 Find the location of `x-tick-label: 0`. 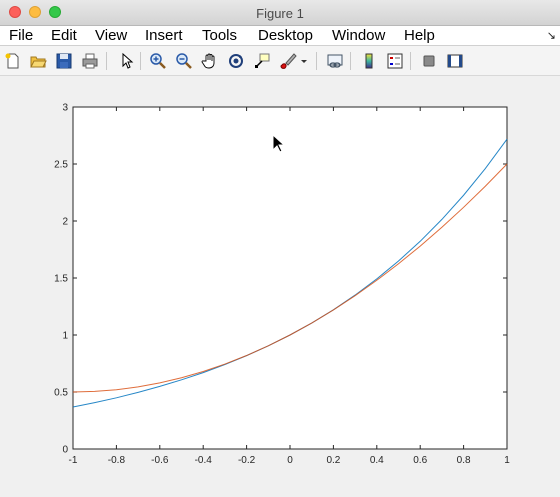

x-tick-label: 0 is located at coordinates (290, 460).